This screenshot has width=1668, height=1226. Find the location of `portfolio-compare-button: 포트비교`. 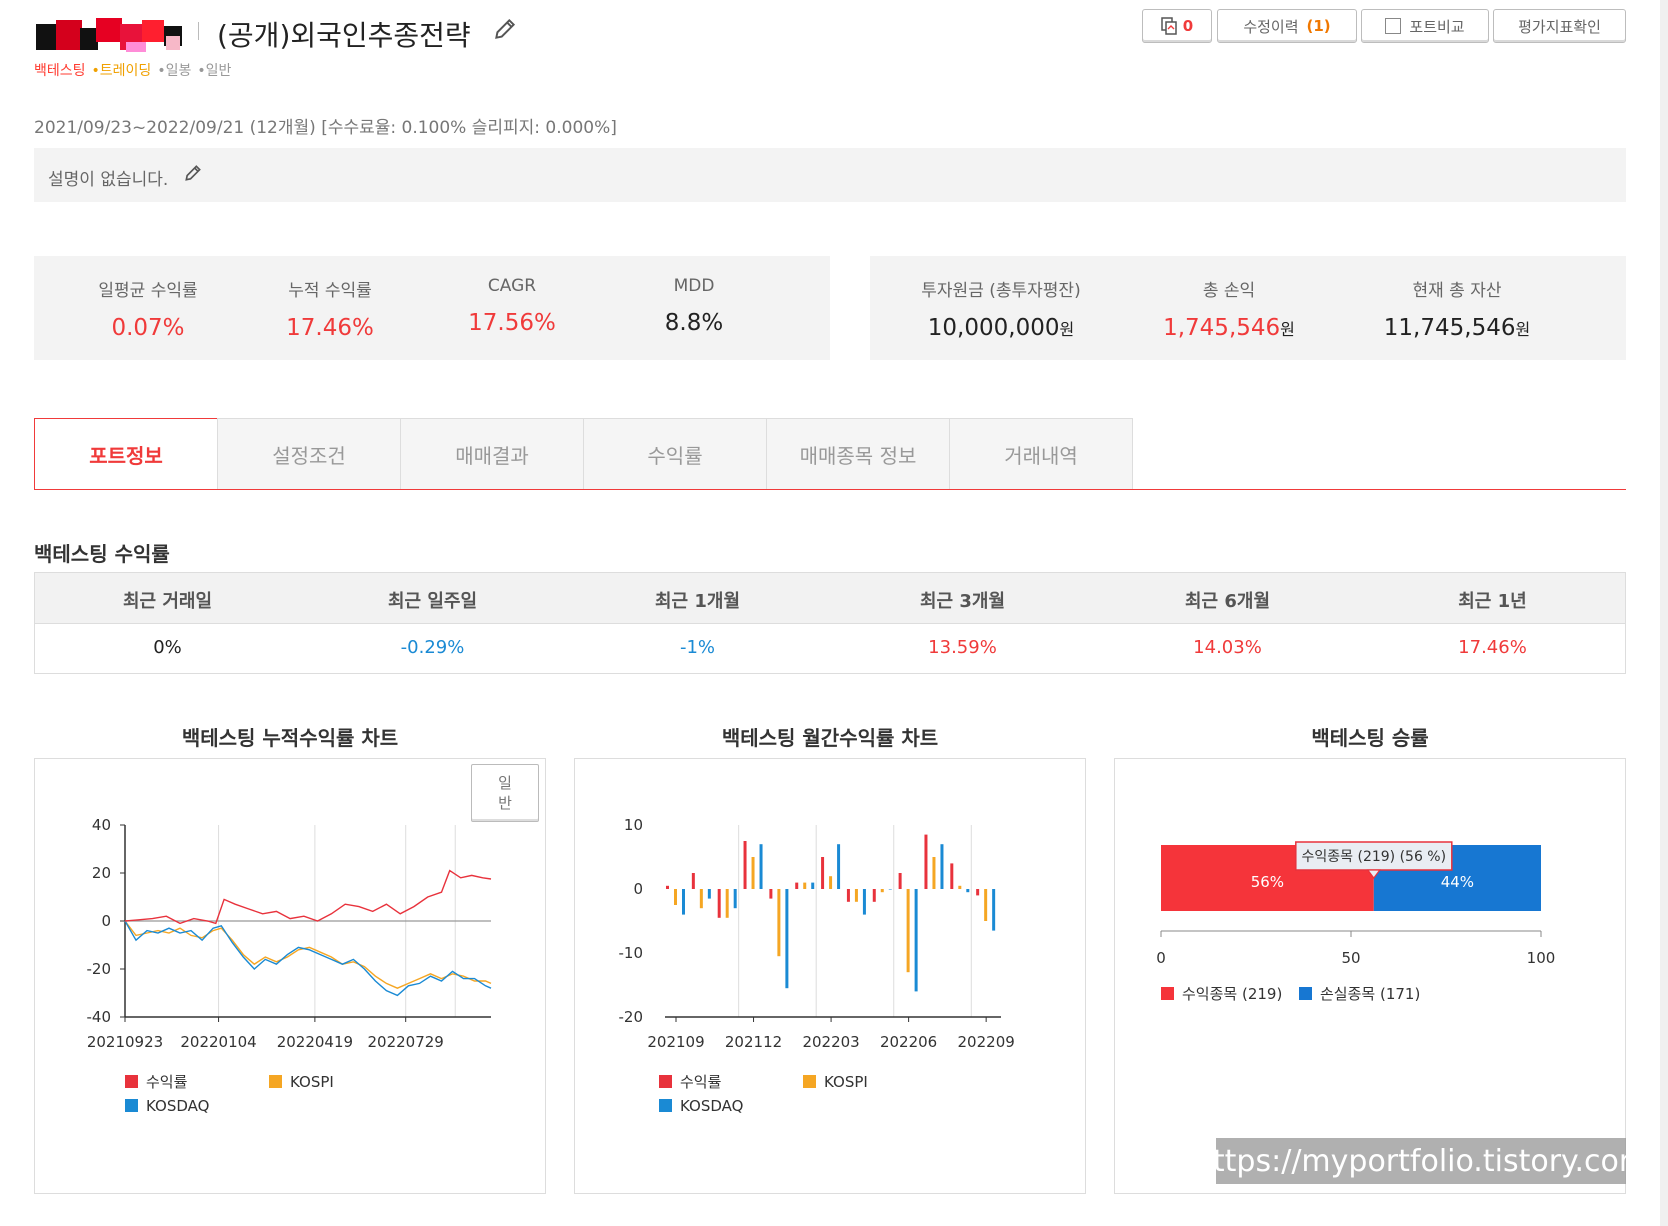

portfolio-compare-button: 포트비교 is located at coordinates (1425, 26).